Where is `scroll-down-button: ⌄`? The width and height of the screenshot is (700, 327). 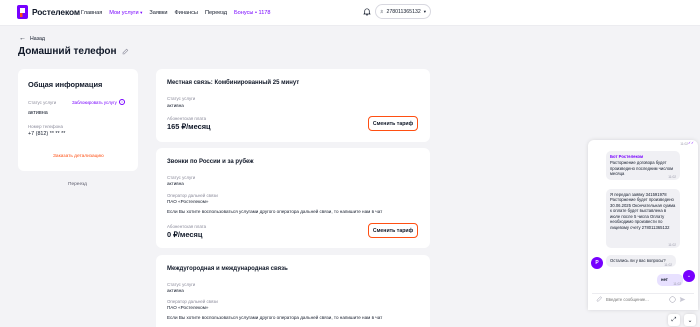 scroll-down-button: ⌄ is located at coordinates (689, 276).